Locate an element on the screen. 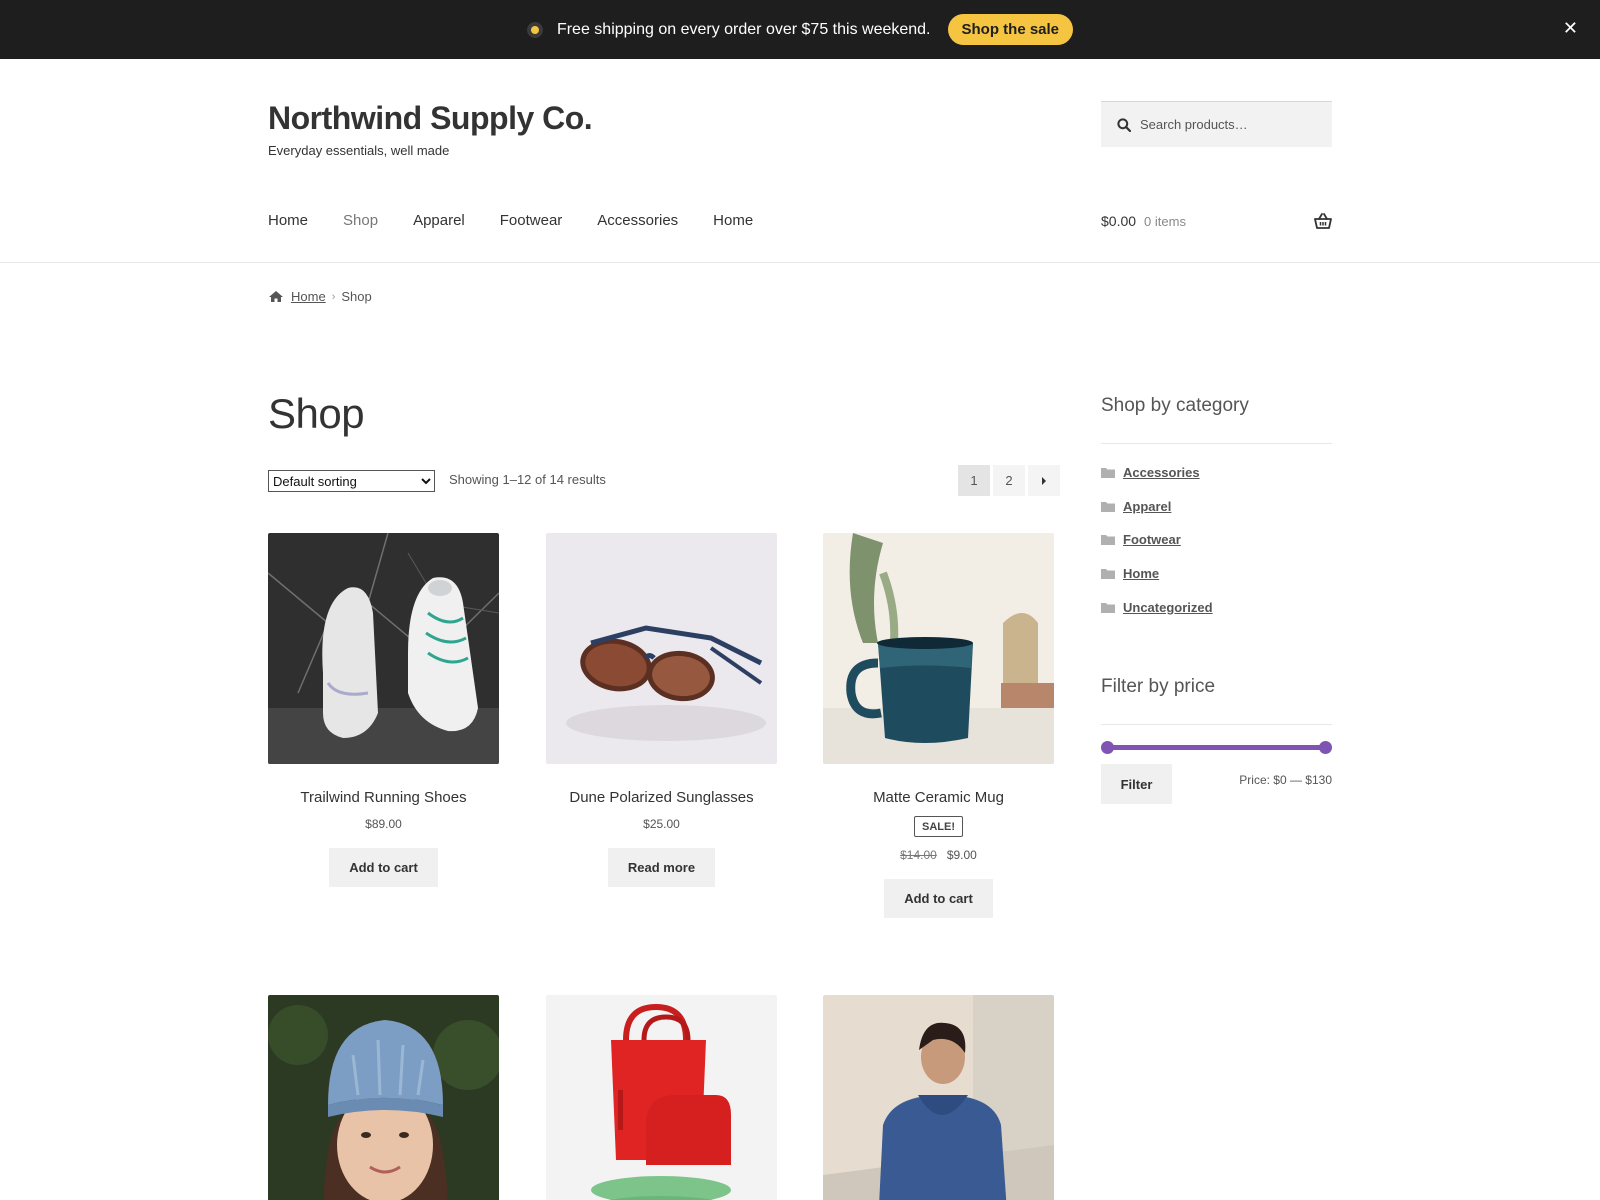  read-more-button: Read more is located at coordinates (661, 867).